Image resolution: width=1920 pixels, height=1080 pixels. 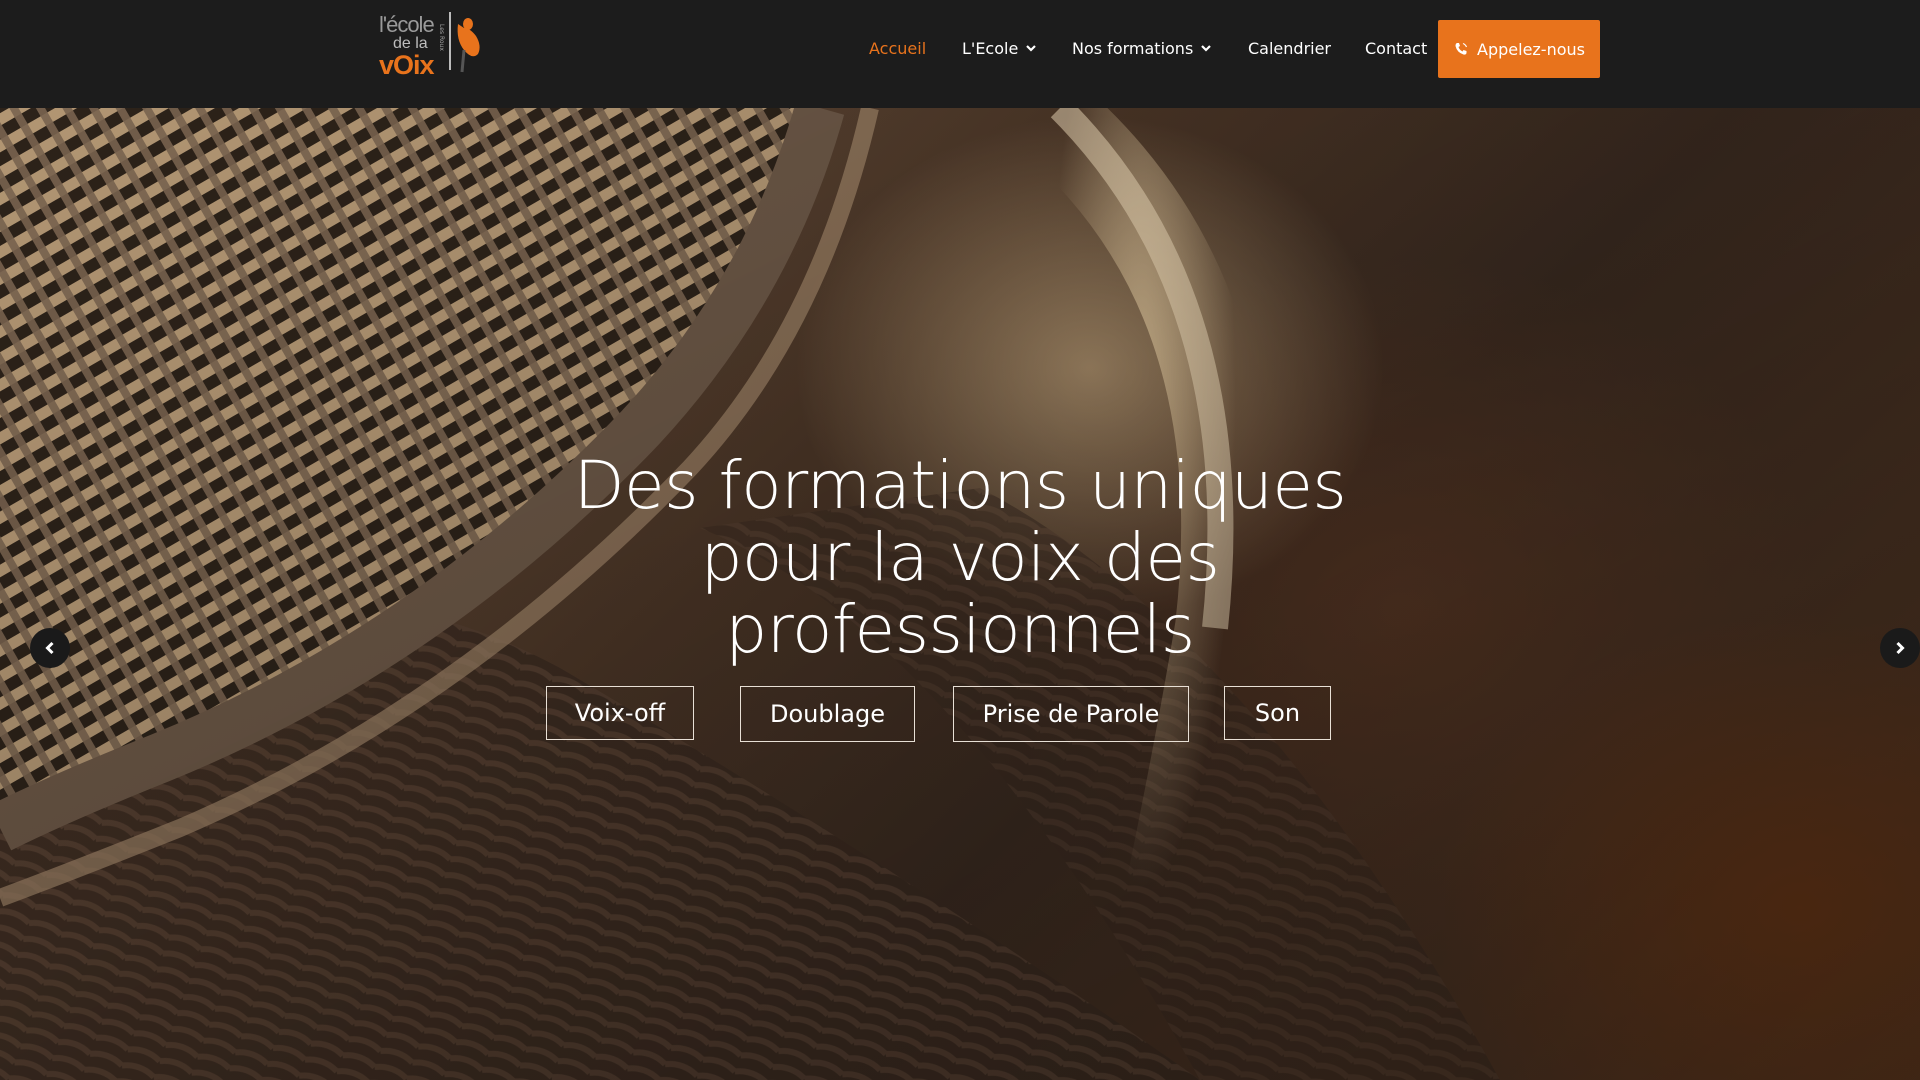 I want to click on tag-label: Voix-off, so click(x=620, y=713).